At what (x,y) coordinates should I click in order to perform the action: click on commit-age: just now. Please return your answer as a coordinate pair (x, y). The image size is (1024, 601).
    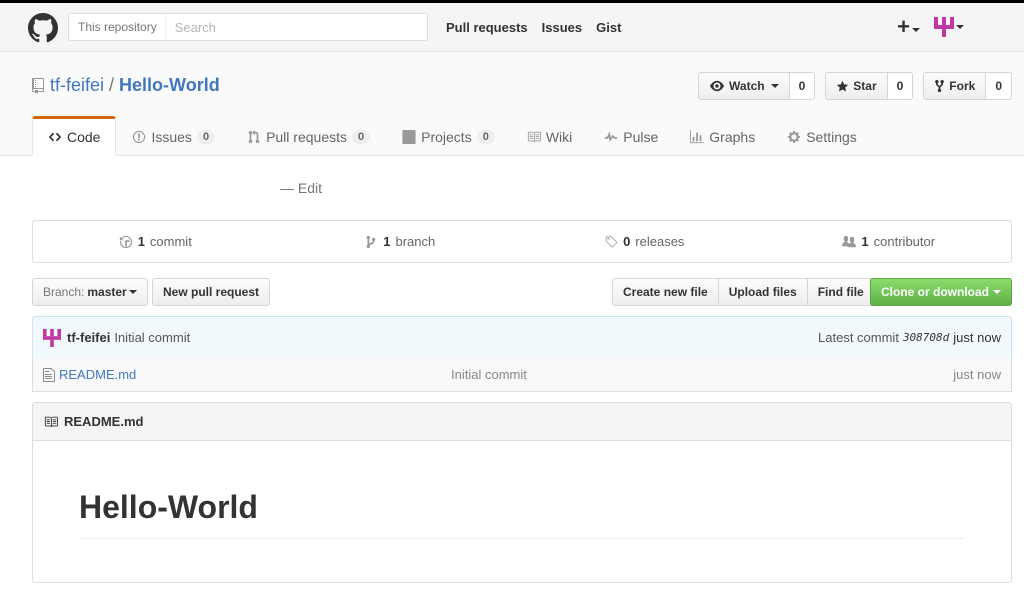
    Looking at the image, I should click on (977, 337).